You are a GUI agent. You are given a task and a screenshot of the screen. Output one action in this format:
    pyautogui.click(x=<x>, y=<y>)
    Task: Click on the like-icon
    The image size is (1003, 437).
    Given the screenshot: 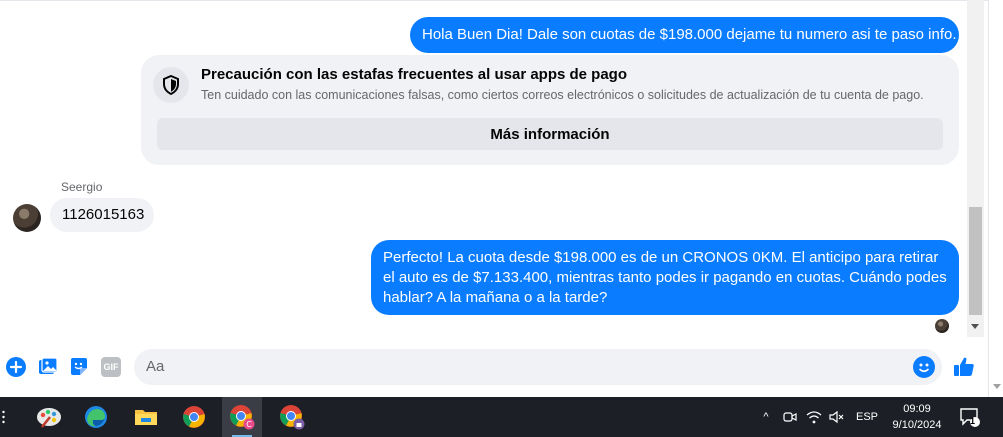 What is the action you would take?
    pyautogui.click(x=964, y=367)
    